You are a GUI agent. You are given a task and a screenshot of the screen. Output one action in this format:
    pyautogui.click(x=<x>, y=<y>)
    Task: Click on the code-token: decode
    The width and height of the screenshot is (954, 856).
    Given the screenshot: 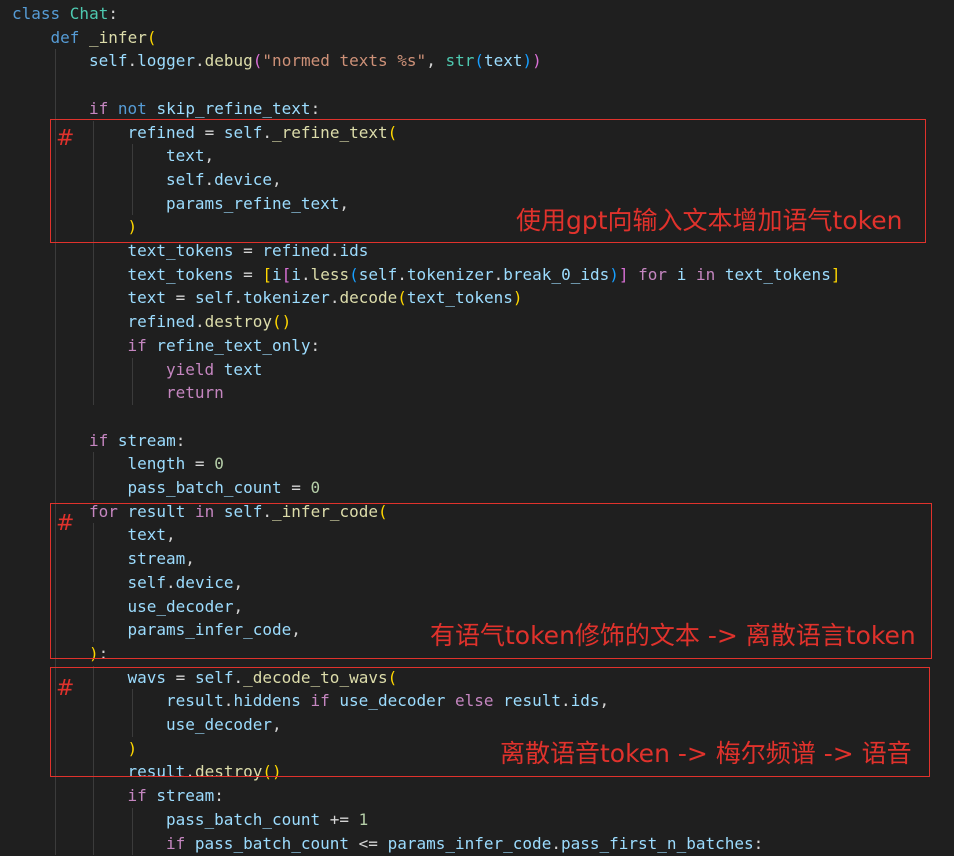 What is the action you would take?
    pyautogui.click(x=368, y=298)
    